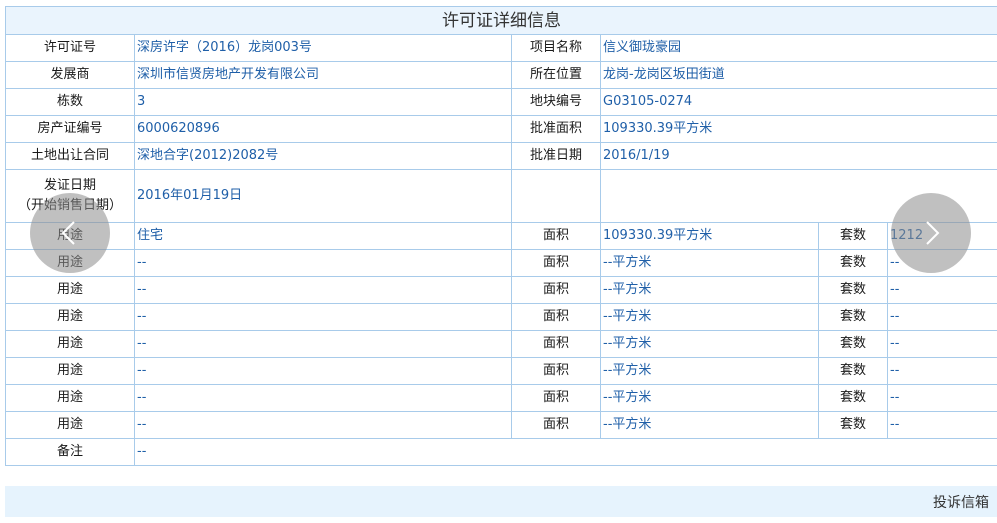 The image size is (997, 523). I want to click on location-label: 所在位置, so click(556, 75).